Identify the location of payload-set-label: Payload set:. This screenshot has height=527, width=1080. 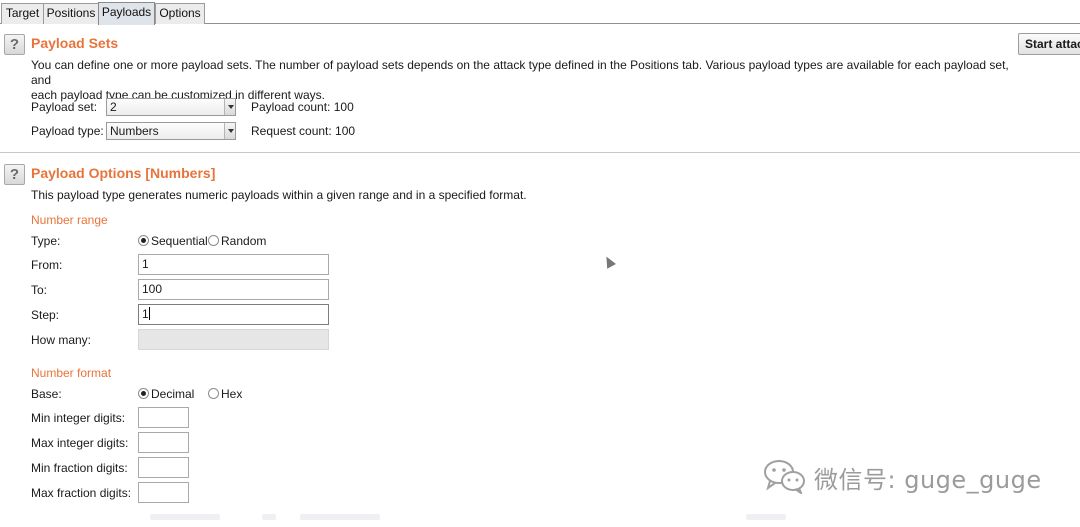
(64, 107).